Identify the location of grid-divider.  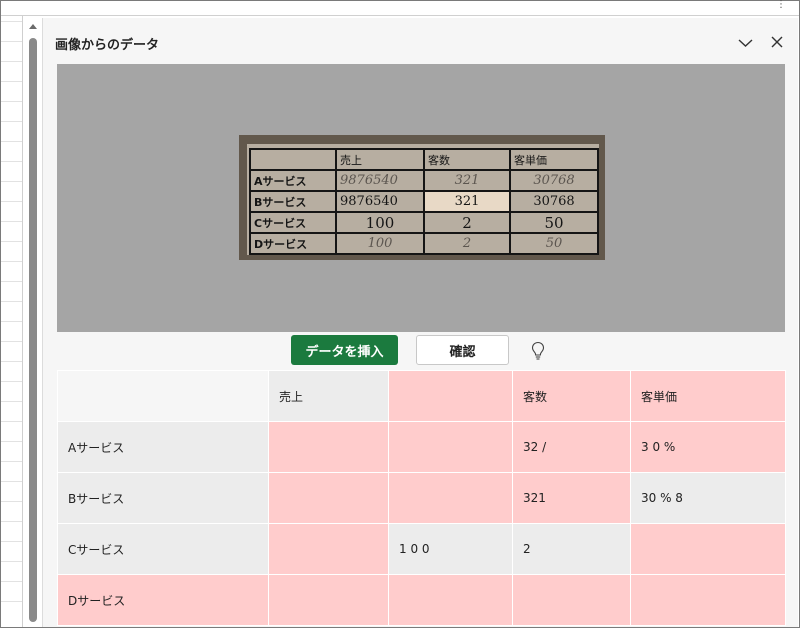
(22, 321).